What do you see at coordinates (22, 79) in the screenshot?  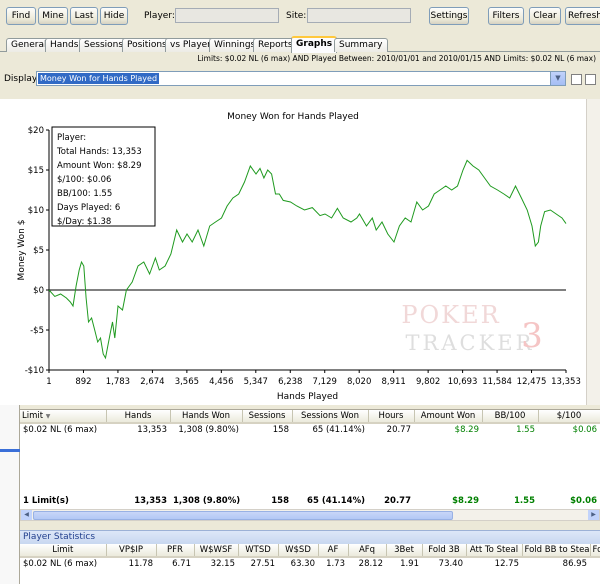 I see `display-label: Display:` at bounding box center [22, 79].